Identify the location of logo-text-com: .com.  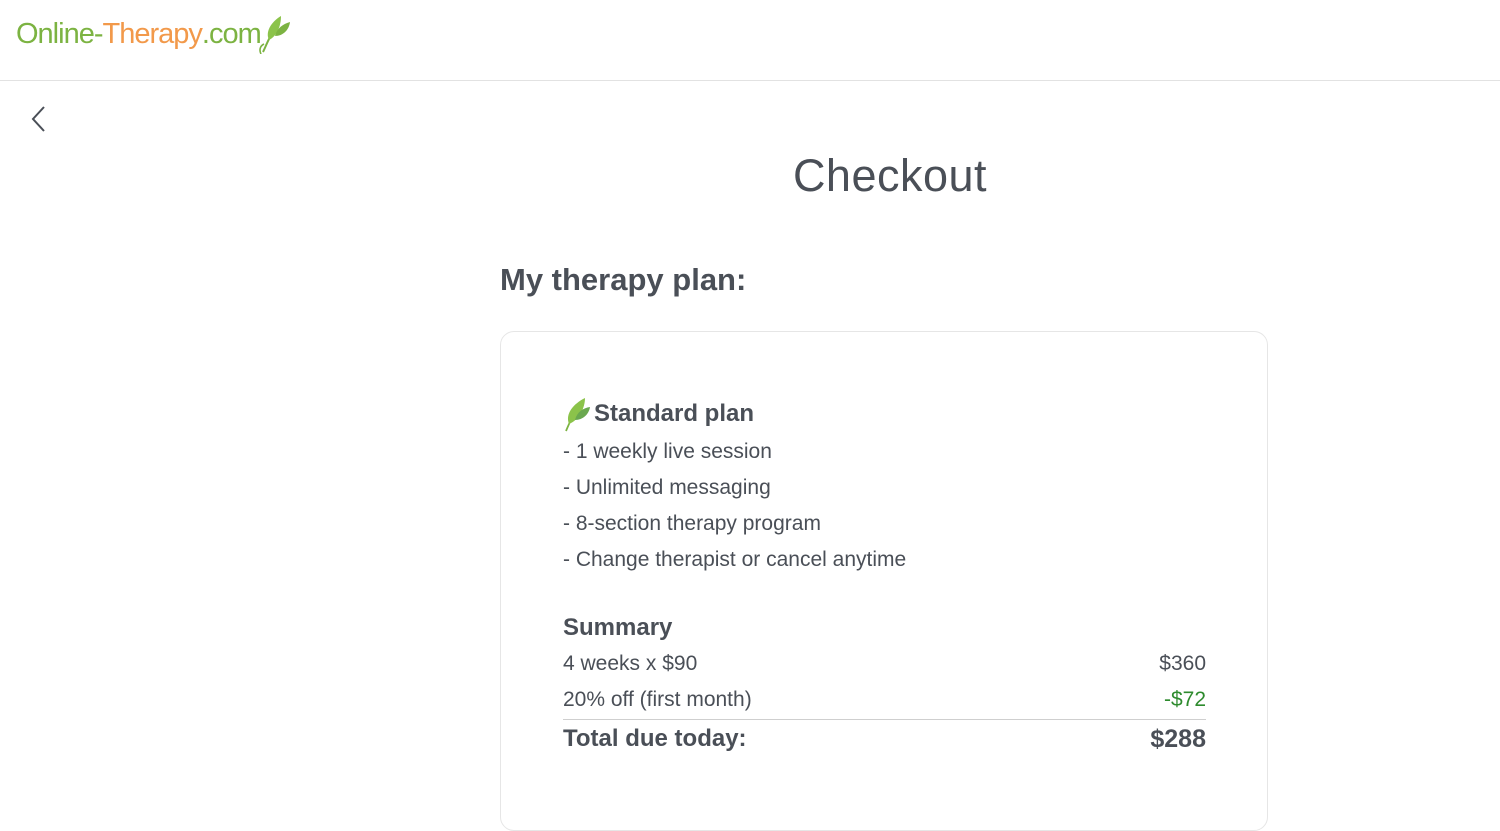
(231, 34).